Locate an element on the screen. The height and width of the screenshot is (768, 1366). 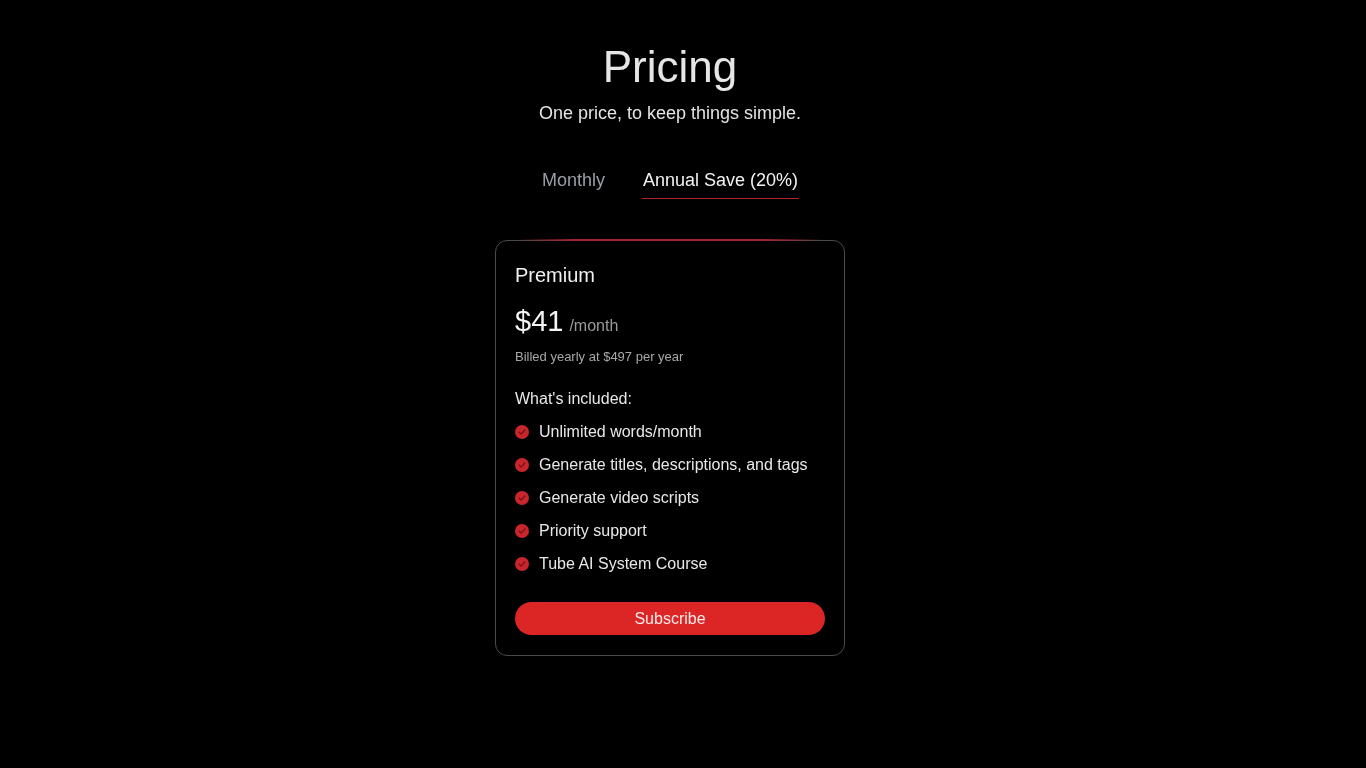
features-heading: What's included: is located at coordinates (574, 399).